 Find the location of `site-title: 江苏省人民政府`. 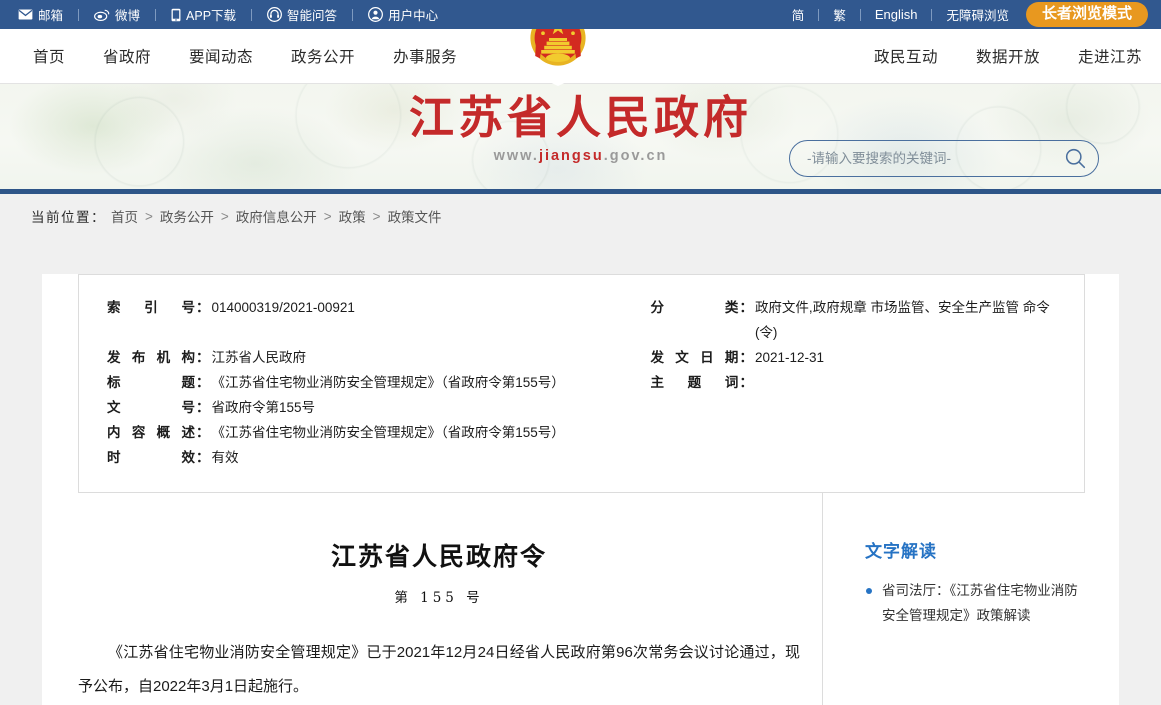

site-title: 江苏省人民政府 is located at coordinates (580, 117).